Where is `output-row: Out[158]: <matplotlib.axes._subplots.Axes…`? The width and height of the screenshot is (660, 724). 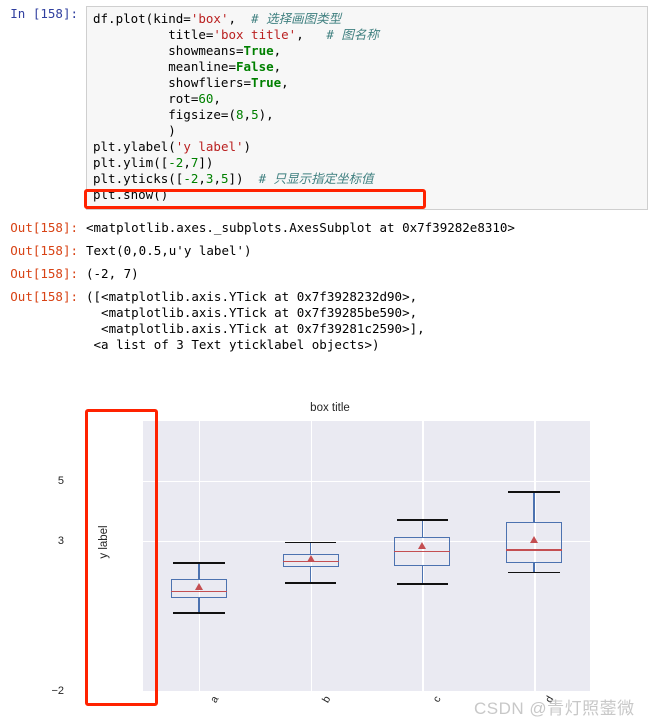 output-row: Out[158]: <matplotlib.axes._subplots.Axes… is located at coordinates (330, 228).